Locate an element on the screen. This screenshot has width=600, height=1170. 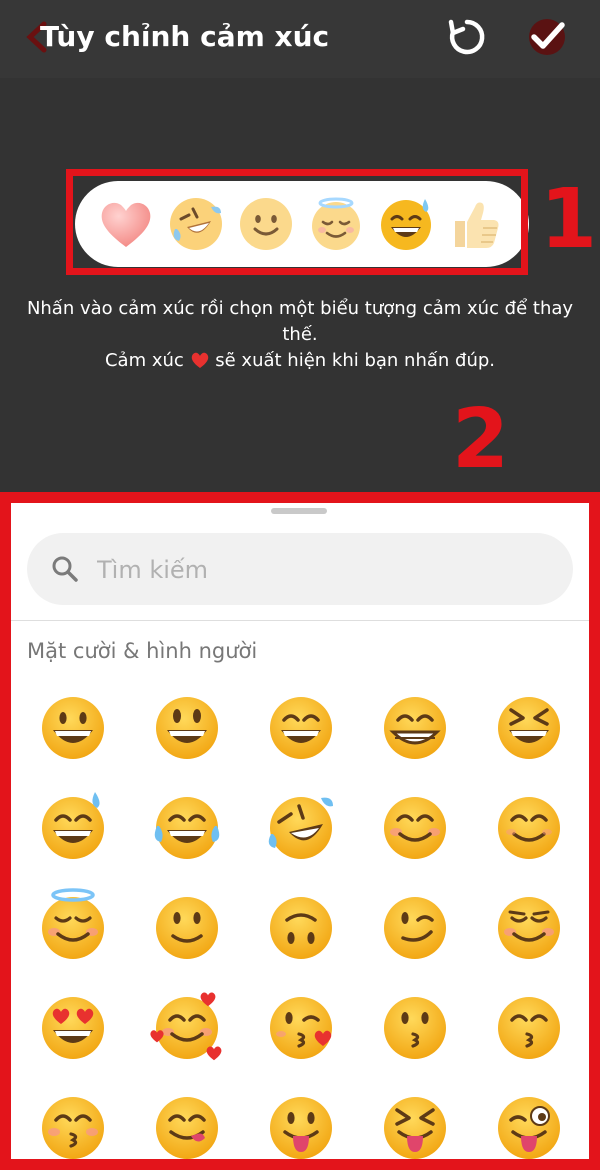
heart-icon is located at coordinates (199, 360).